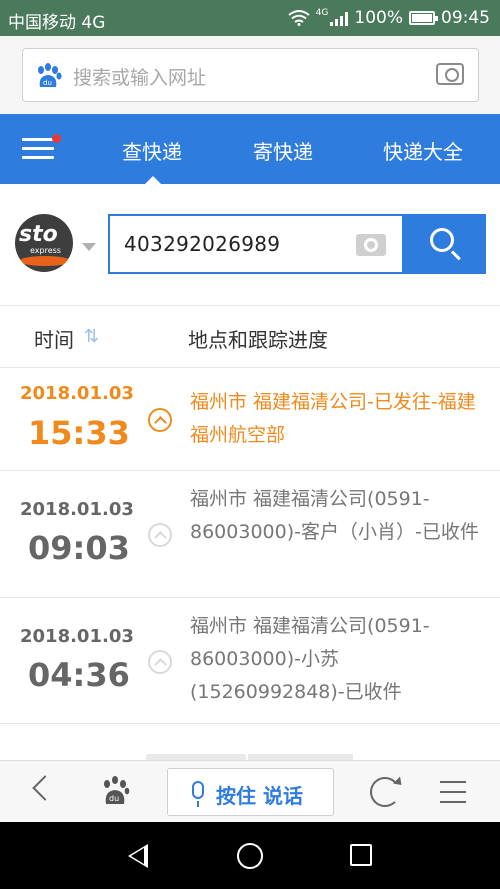  I want to click on tracking-number-value: 403292026989, so click(202, 244).